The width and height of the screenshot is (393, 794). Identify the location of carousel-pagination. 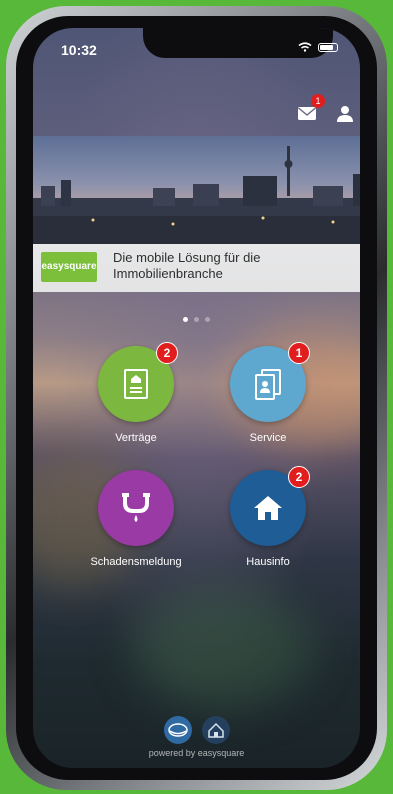
(196, 318).